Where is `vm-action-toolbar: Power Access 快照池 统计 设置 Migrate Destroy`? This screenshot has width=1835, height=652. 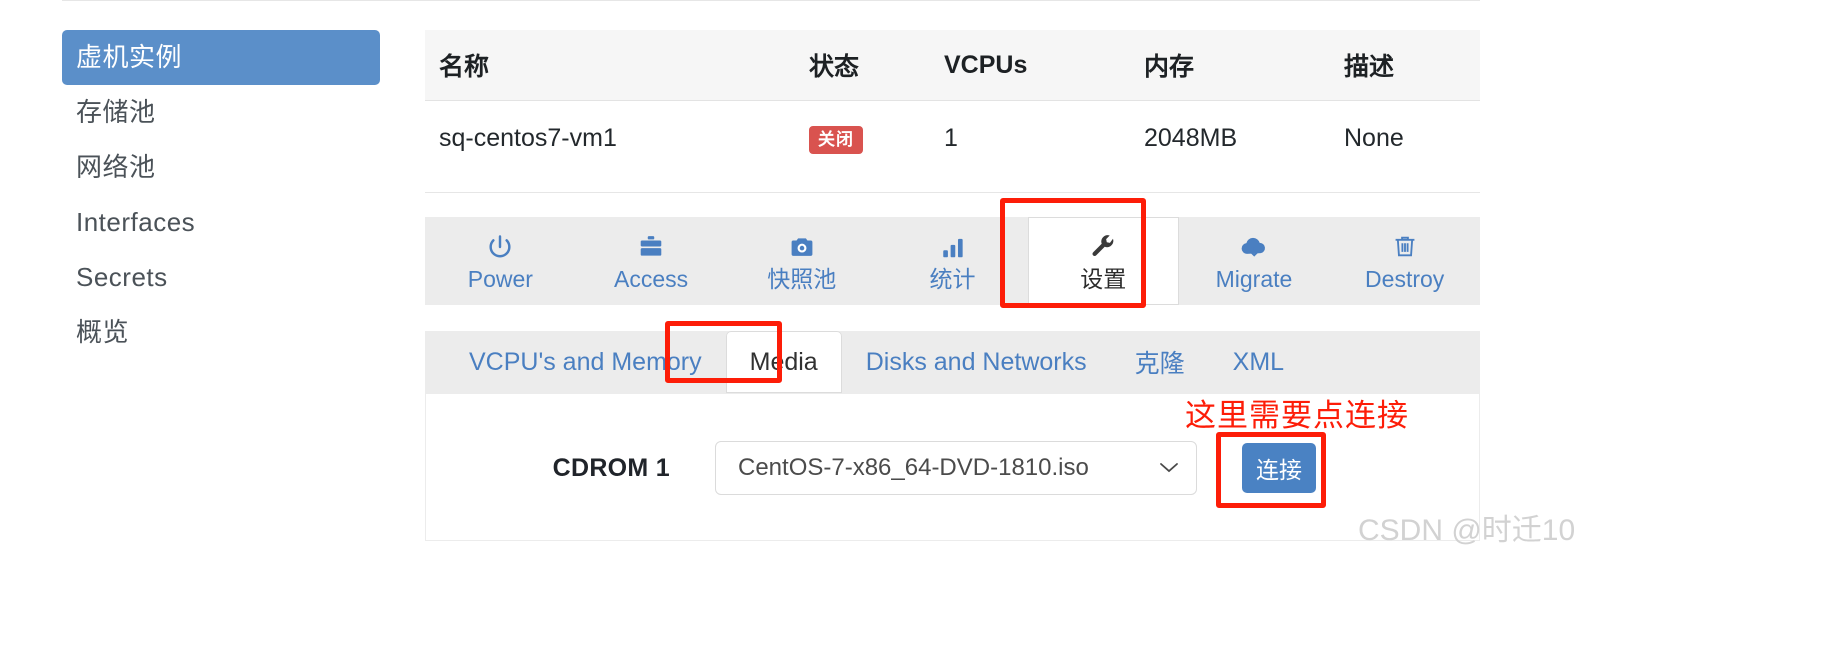 vm-action-toolbar: Power Access 快照池 统计 设置 Migrate Destroy is located at coordinates (952, 261).